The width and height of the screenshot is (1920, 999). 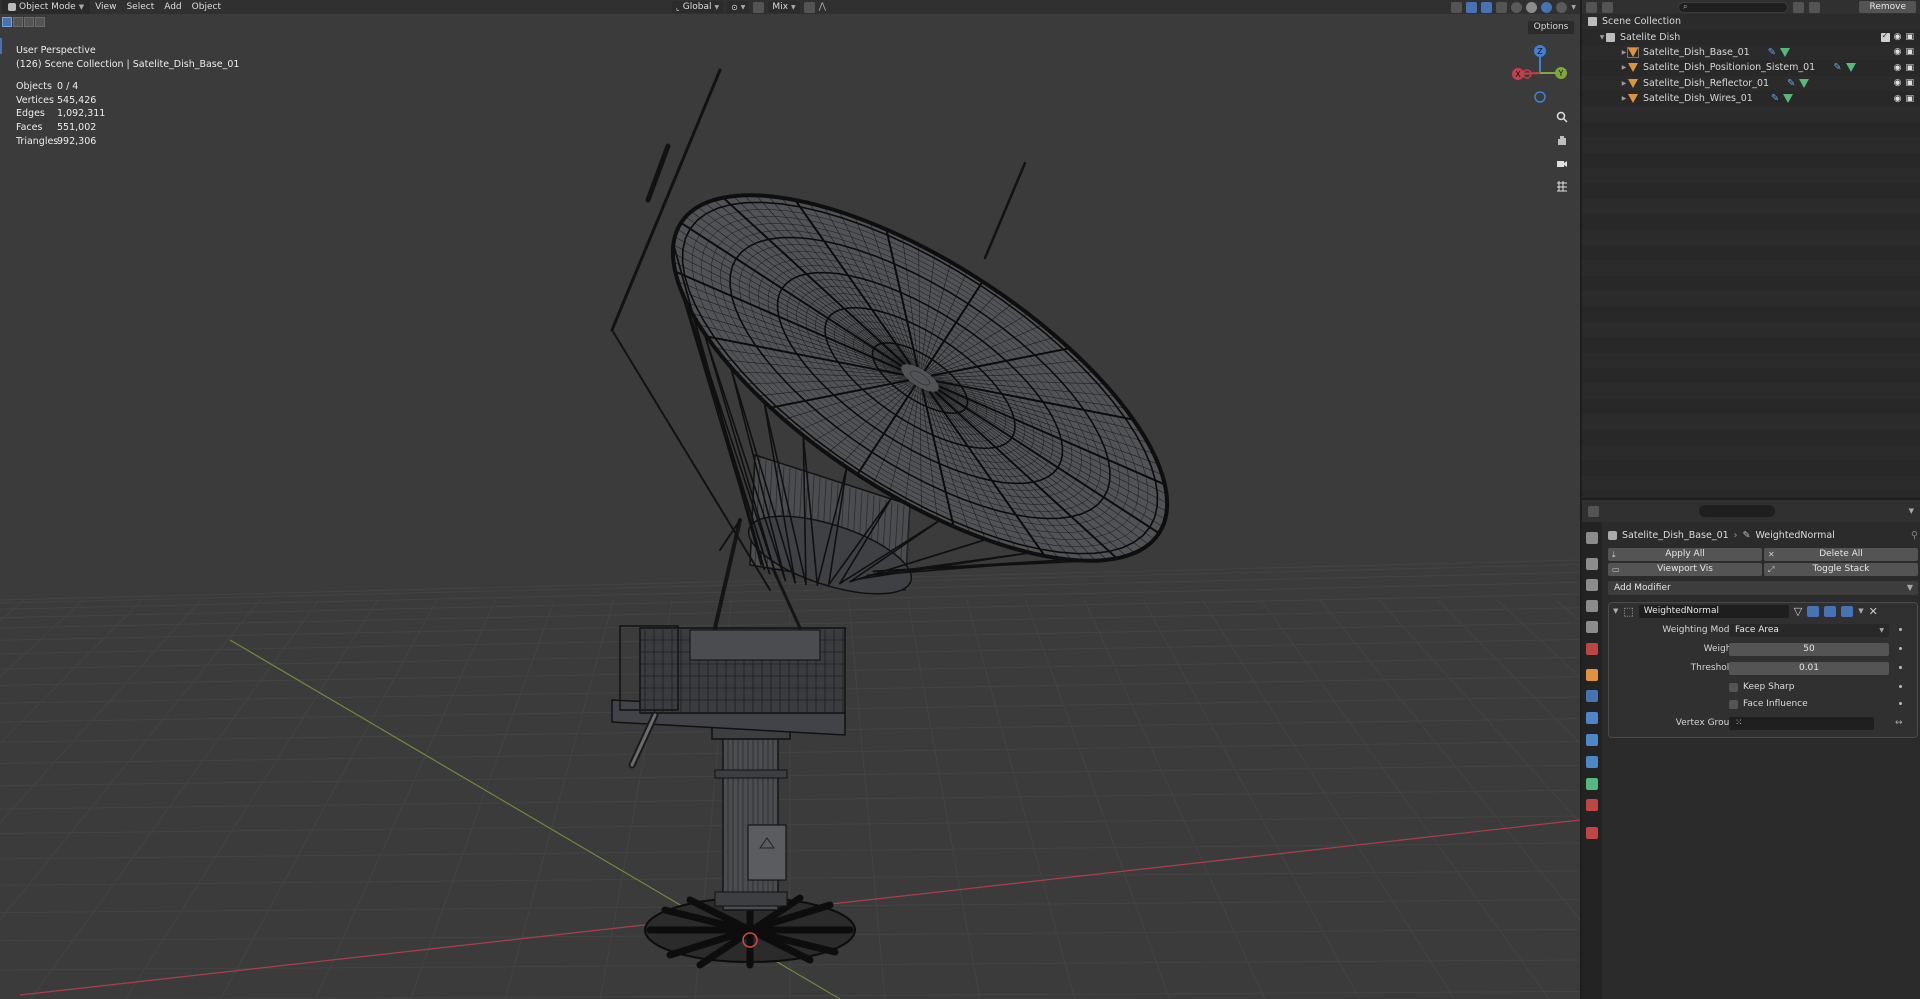 I want to click on threshold-field: 0.01, so click(x=1809, y=668).